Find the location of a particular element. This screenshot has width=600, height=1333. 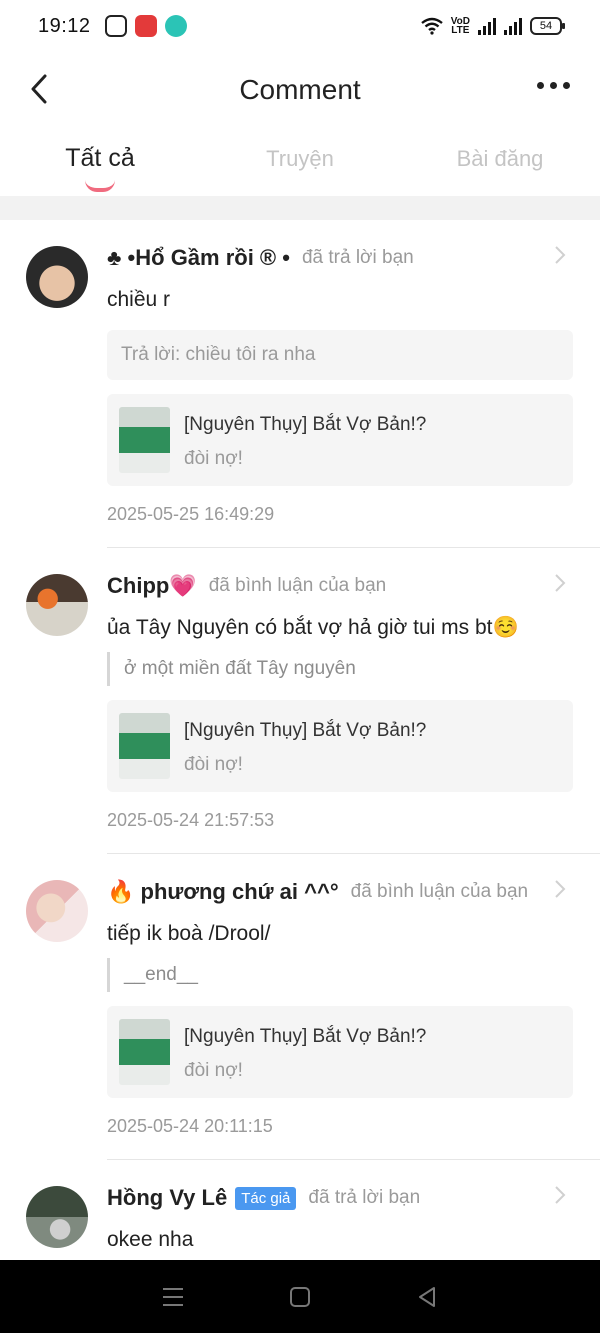

menu-icon is located at coordinates (173, 1296).